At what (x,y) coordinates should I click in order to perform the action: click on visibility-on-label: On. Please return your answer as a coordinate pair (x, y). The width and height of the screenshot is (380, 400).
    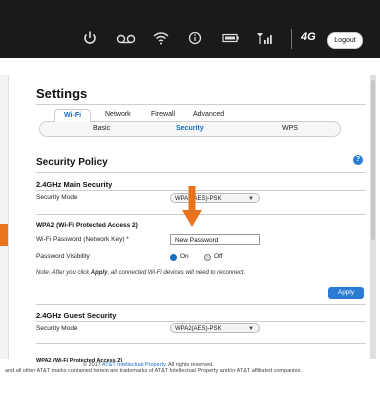
    Looking at the image, I should click on (184, 256).